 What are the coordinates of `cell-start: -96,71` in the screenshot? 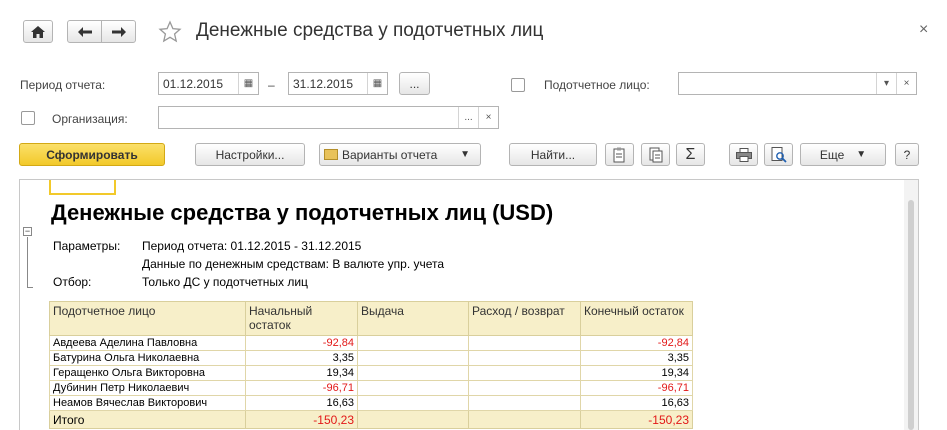 It's located at (301, 388).